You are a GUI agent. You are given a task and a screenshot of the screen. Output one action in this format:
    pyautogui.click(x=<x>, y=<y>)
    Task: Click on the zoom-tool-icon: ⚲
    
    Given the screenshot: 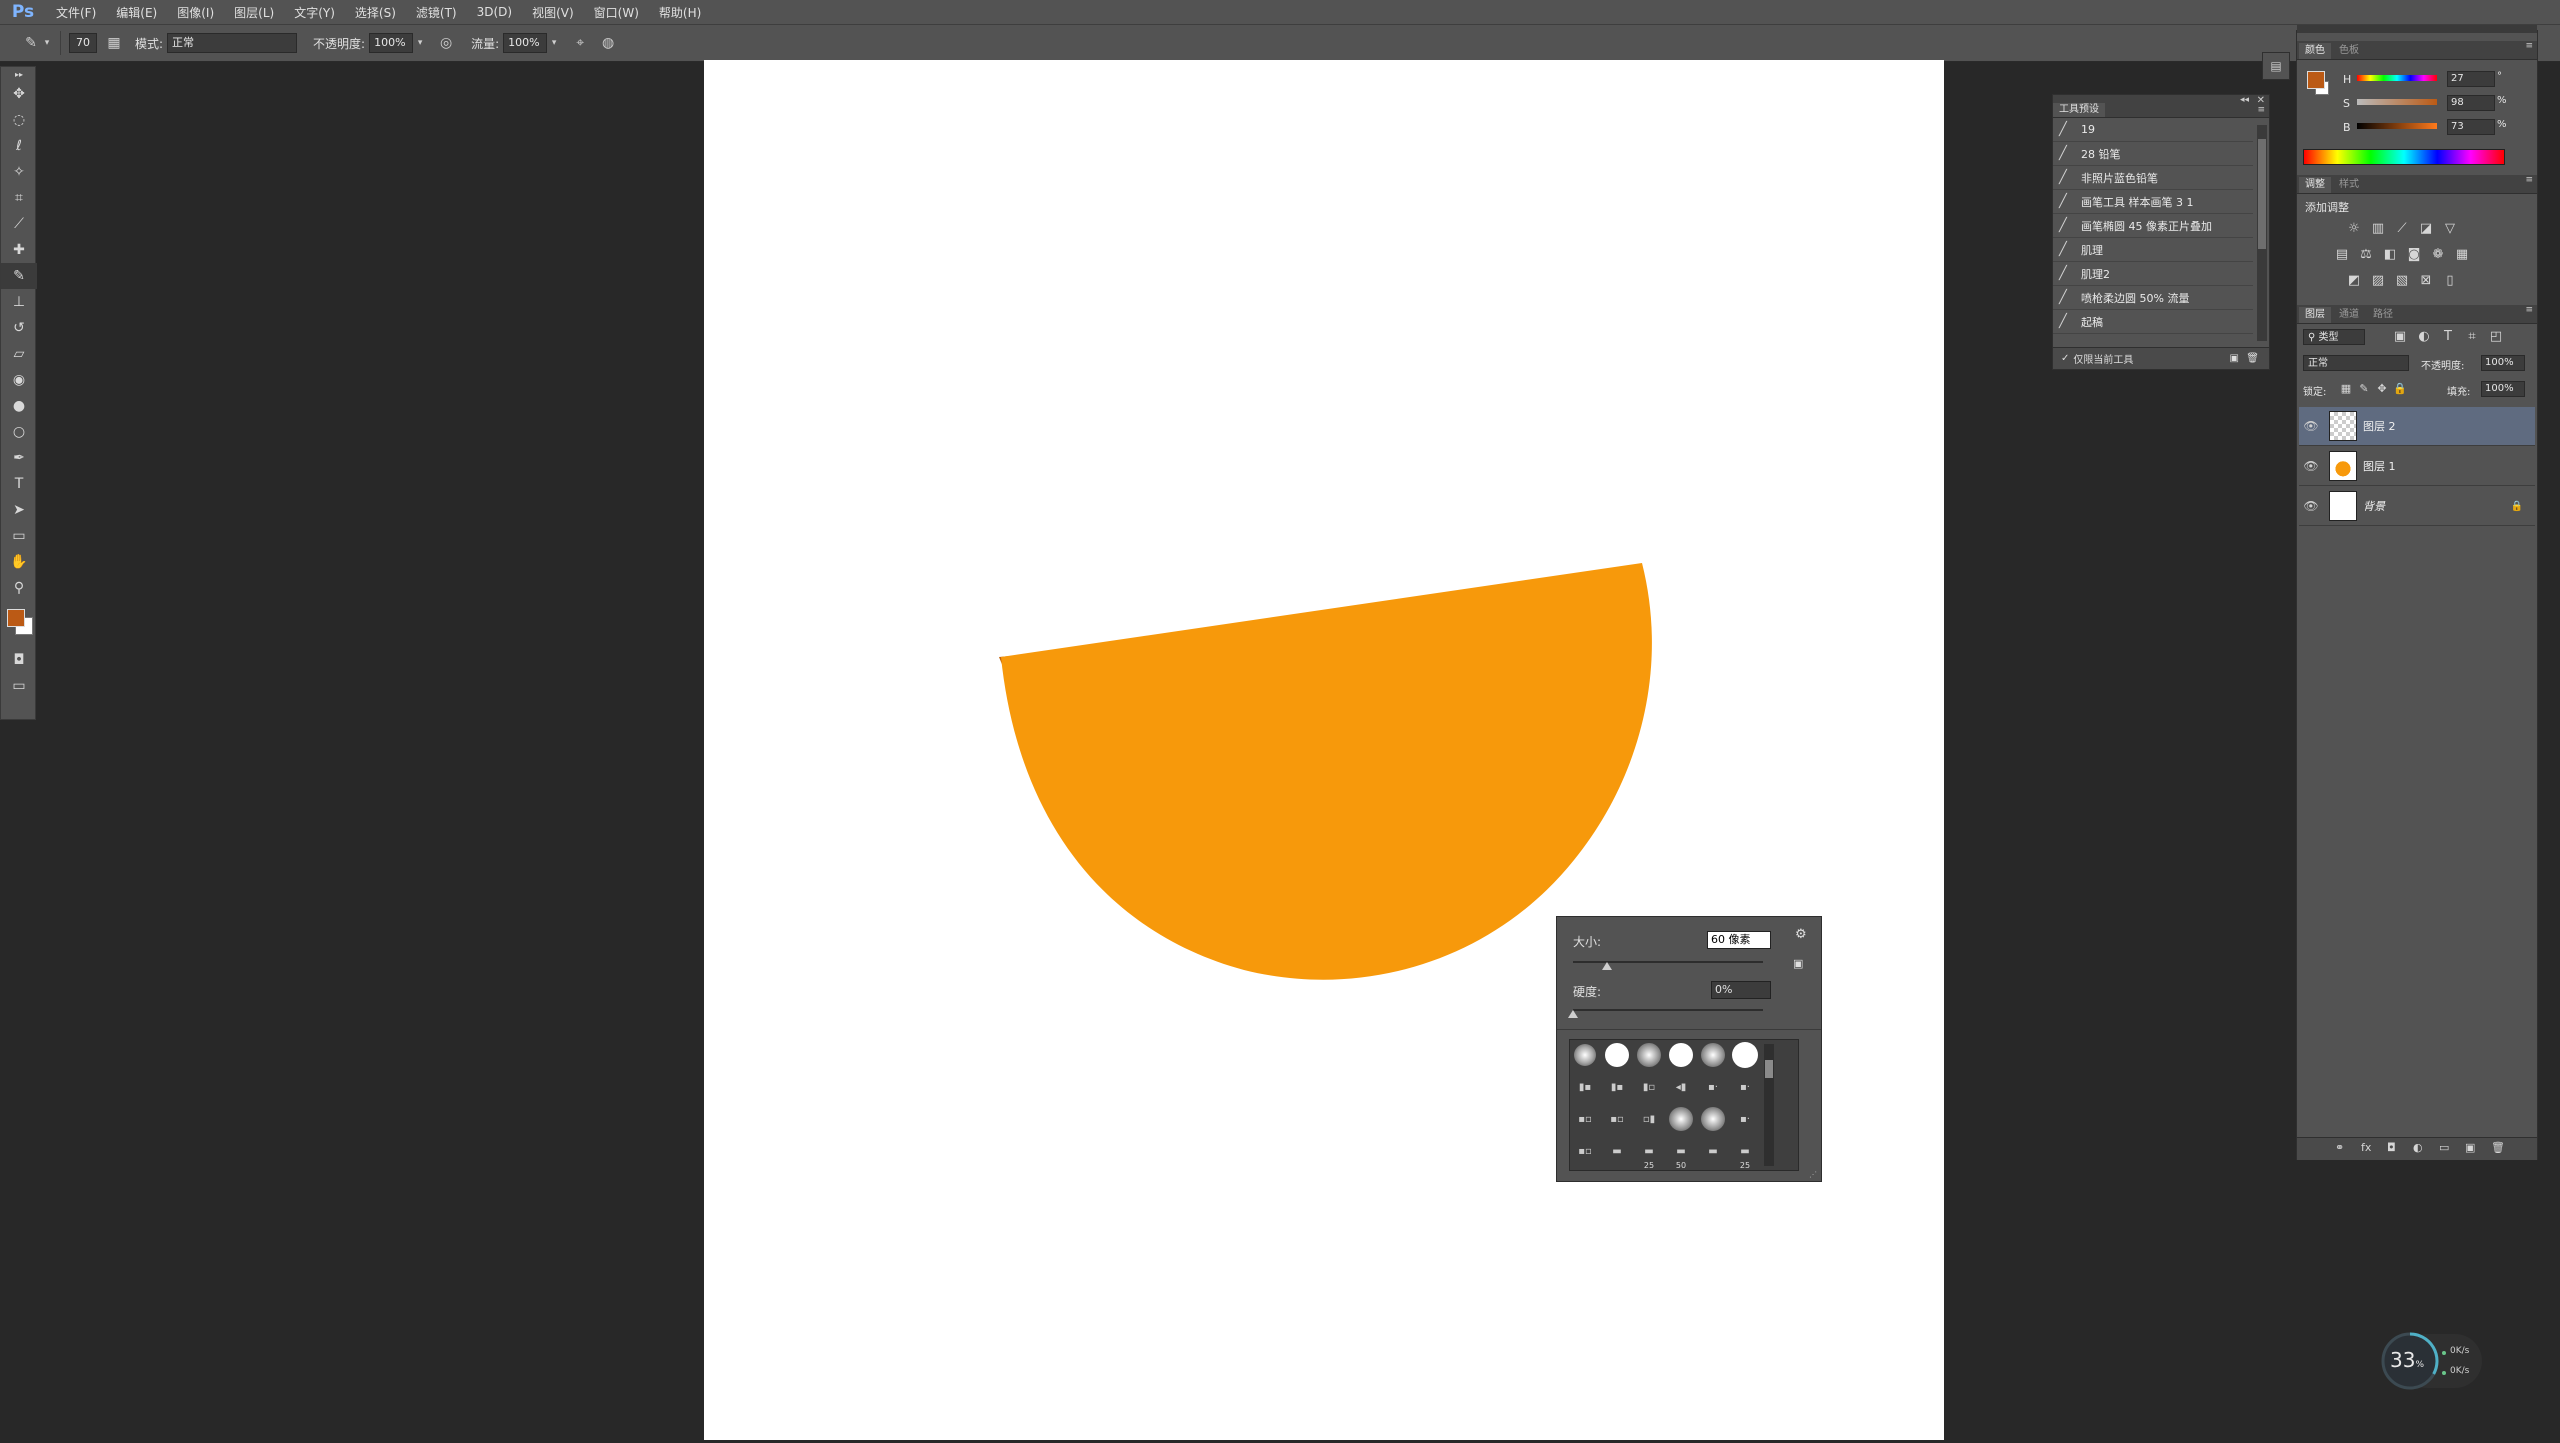 What is the action you would take?
    pyautogui.click(x=19, y=588)
    